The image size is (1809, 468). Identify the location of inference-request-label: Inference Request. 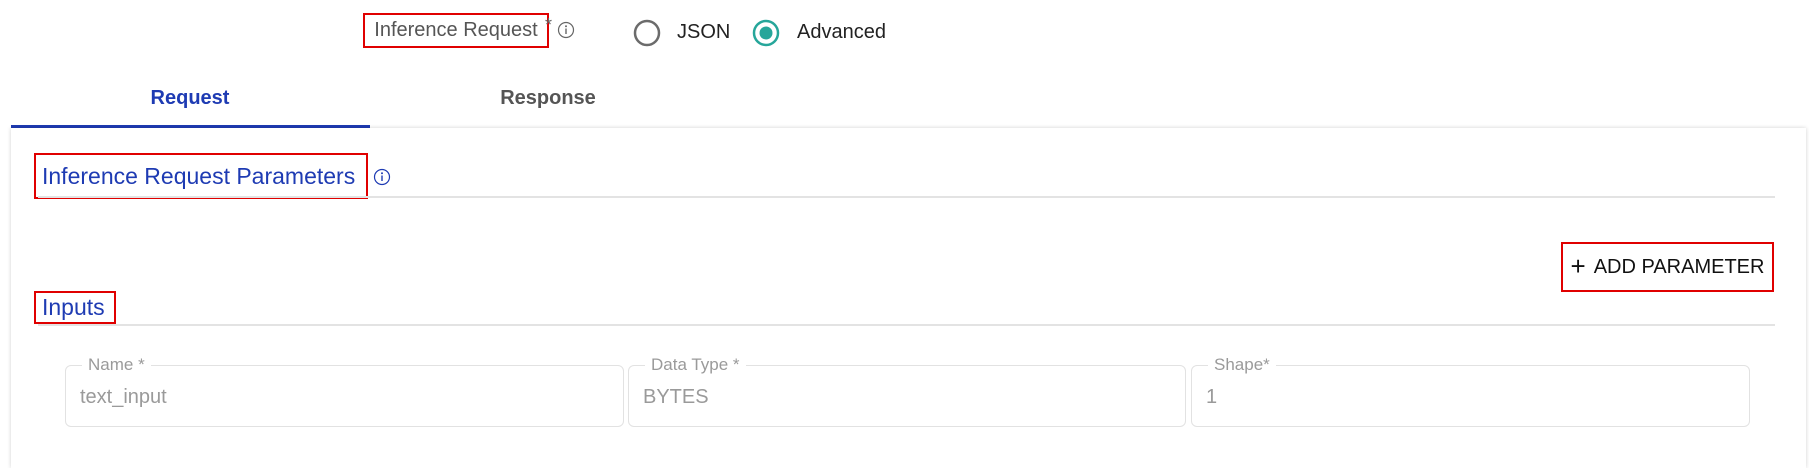
(456, 30).